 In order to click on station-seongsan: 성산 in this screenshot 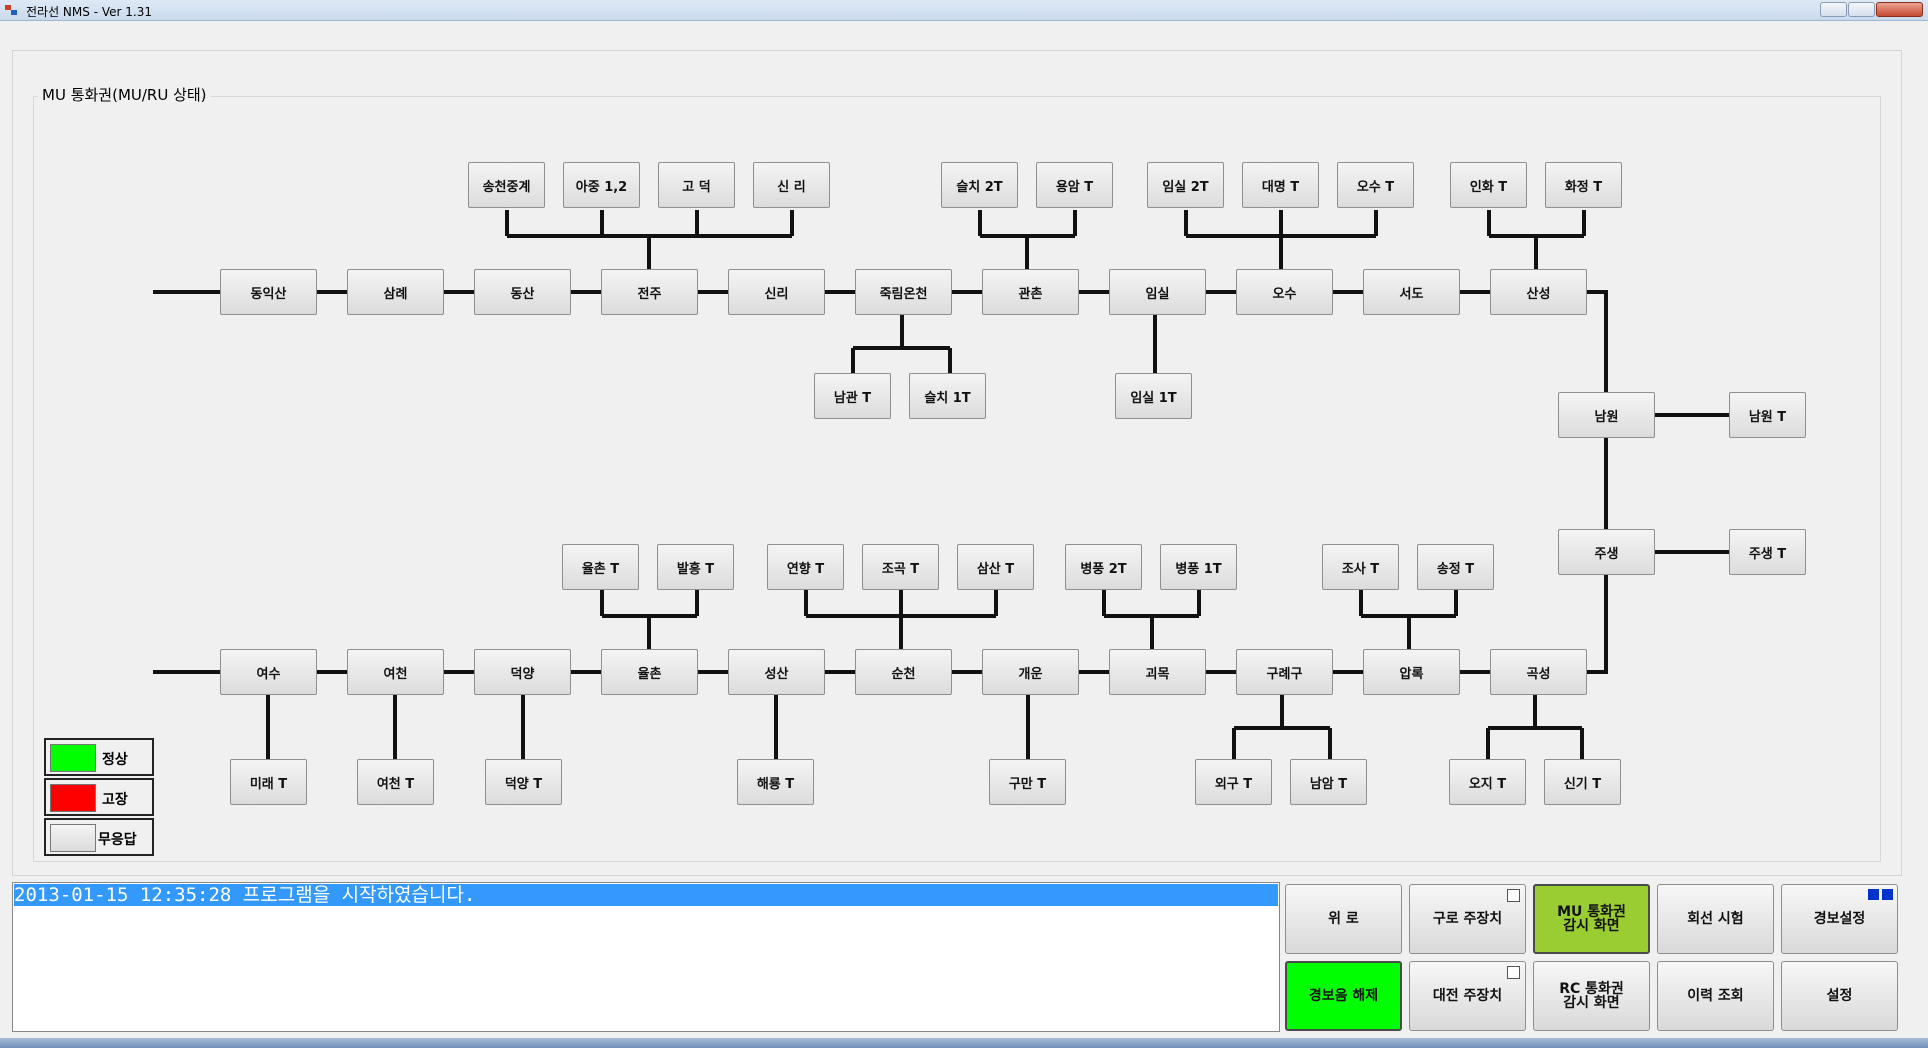, I will do `click(776, 672)`.